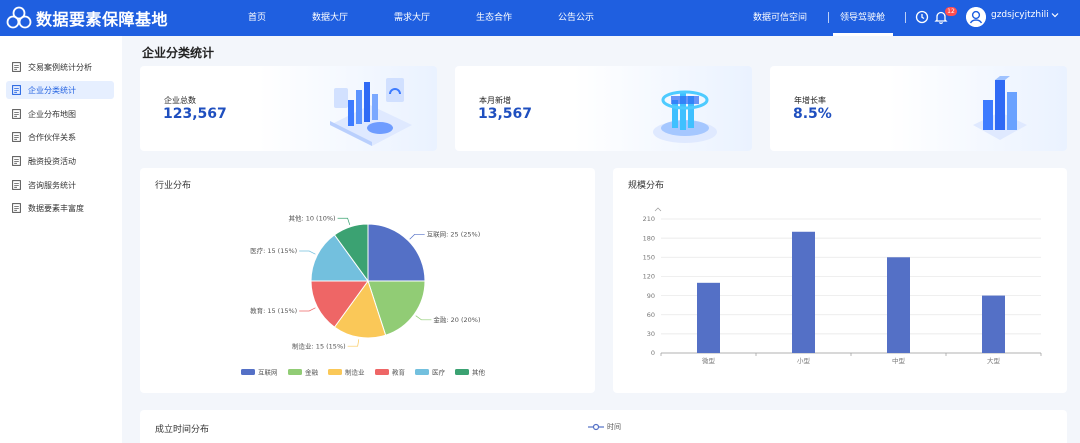  Describe the element at coordinates (479, 371) in the screenshot. I see `legend-label: 其他` at that location.